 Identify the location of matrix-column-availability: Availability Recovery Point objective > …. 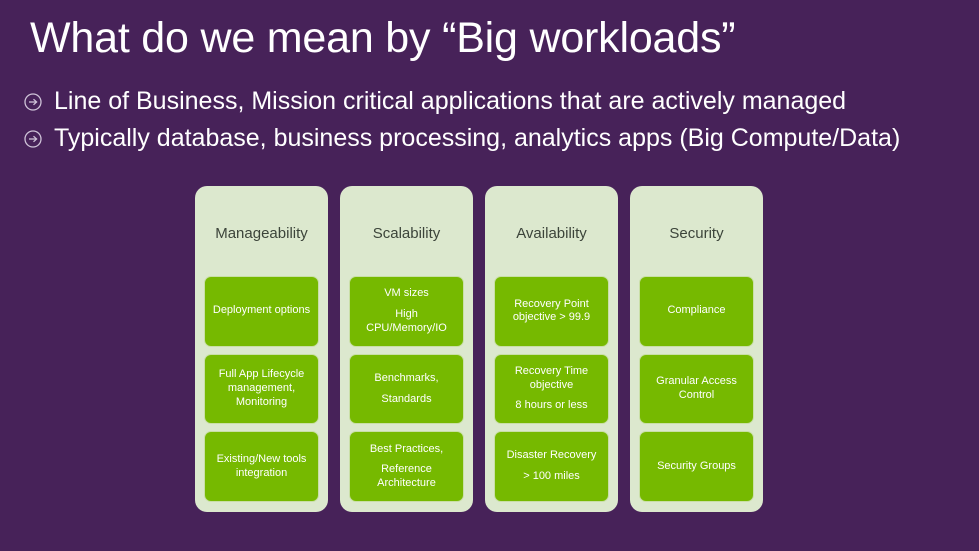
(551, 349).